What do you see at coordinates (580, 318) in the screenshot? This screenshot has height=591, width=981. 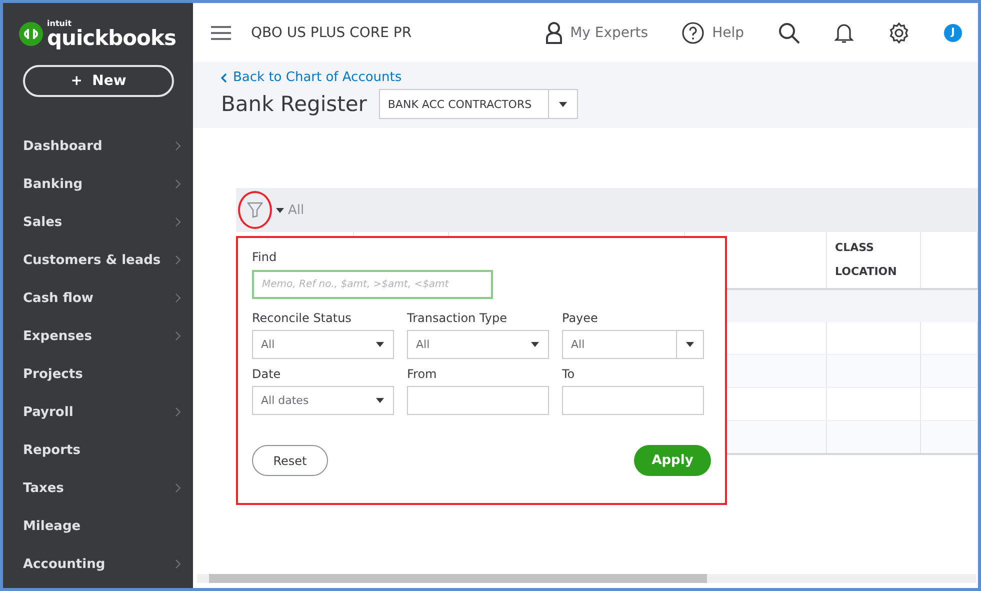 I see `field-label: Payee` at bounding box center [580, 318].